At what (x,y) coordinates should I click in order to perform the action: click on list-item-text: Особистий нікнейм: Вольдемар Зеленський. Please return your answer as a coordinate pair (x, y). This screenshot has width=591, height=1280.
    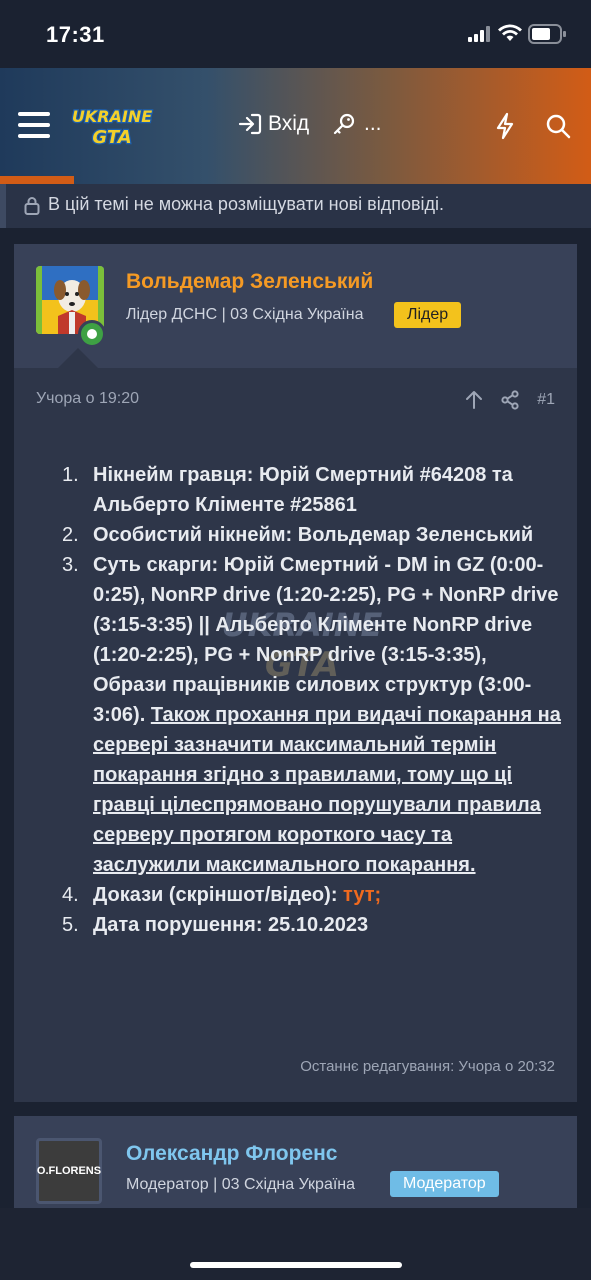
    Looking at the image, I should click on (313, 535).